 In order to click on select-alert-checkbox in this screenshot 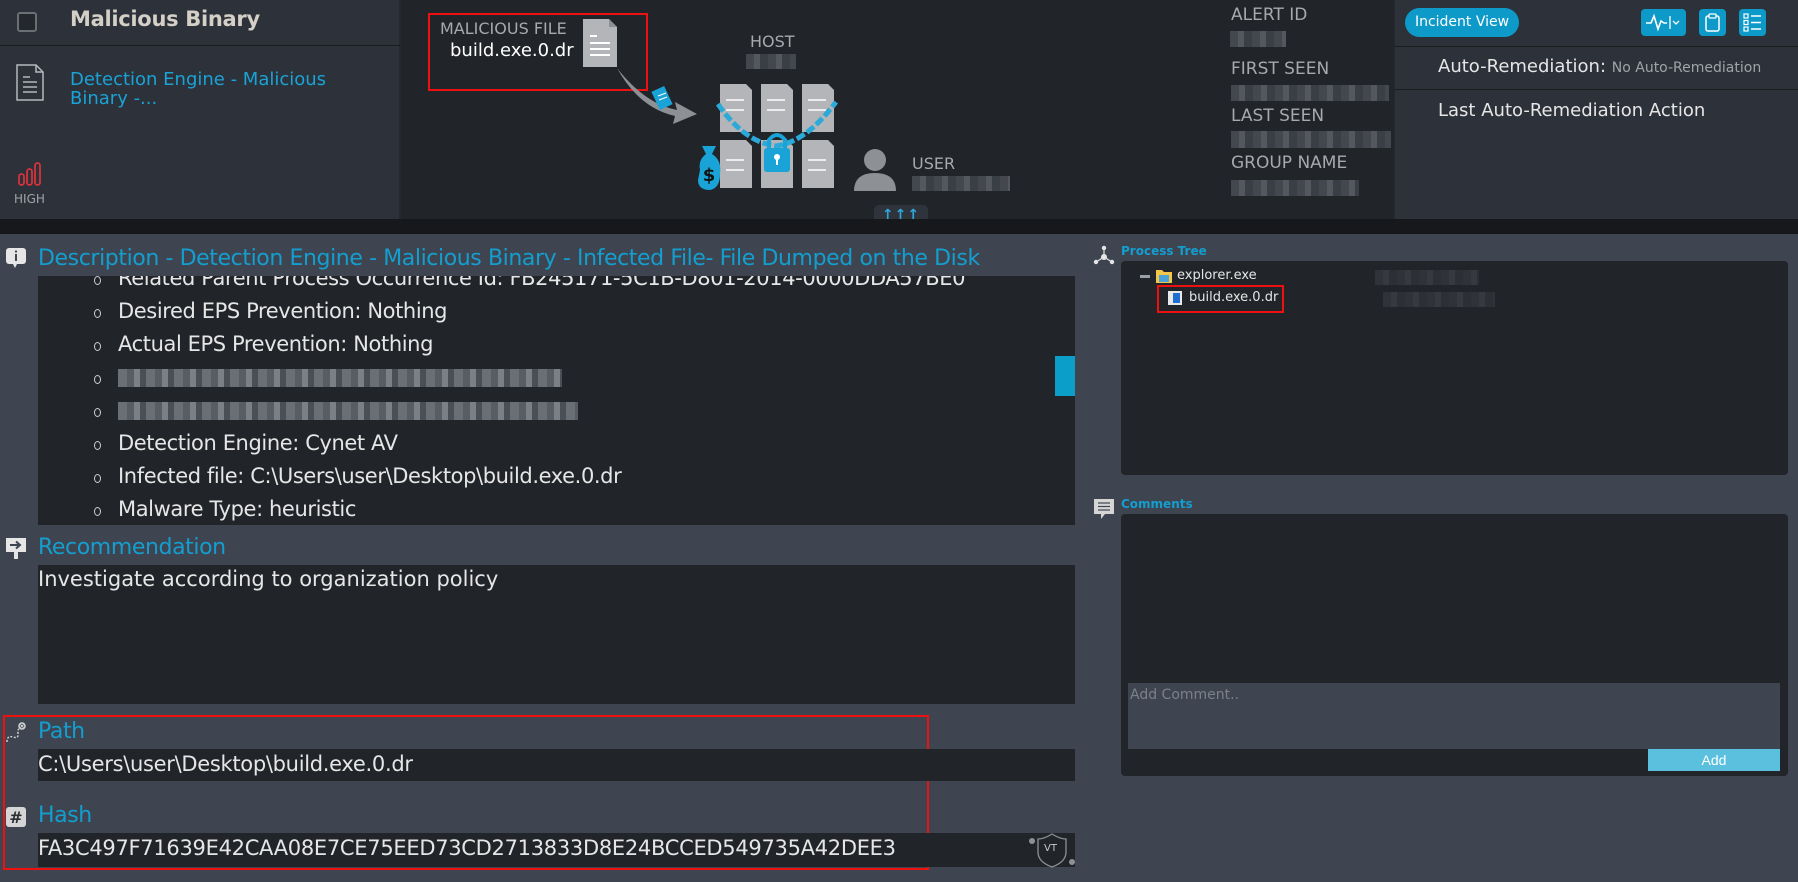, I will do `click(27, 22)`.